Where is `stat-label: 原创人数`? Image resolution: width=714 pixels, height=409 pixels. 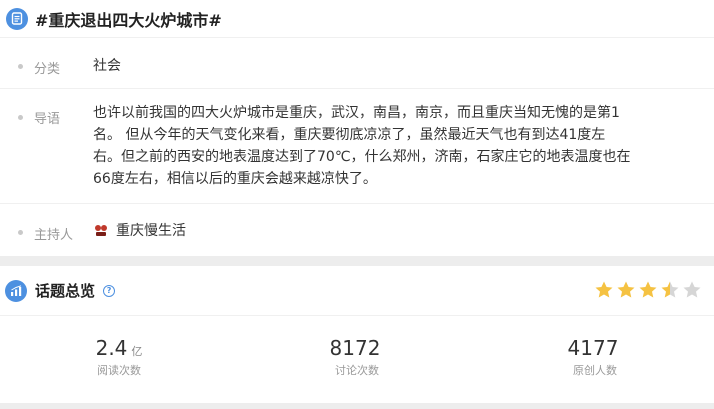
stat-label: 原创人数 is located at coordinates (595, 370).